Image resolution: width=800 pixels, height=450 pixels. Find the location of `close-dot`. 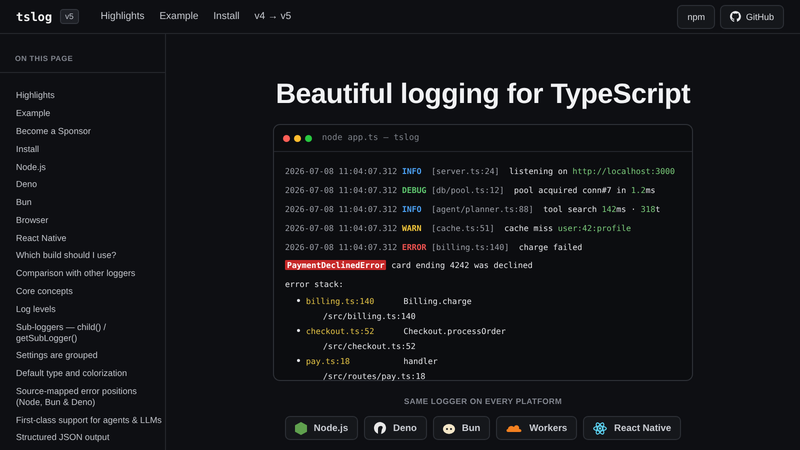

close-dot is located at coordinates (286, 138).